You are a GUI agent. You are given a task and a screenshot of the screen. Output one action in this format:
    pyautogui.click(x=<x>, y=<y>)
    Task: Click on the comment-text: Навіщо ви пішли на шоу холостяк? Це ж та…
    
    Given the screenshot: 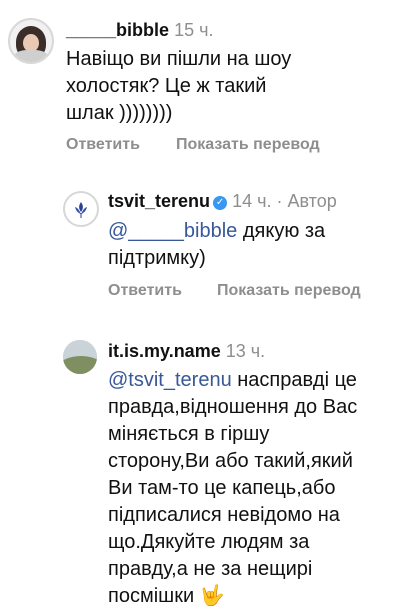 What is the action you would take?
    pyautogui.click(x=179, y=86)
    